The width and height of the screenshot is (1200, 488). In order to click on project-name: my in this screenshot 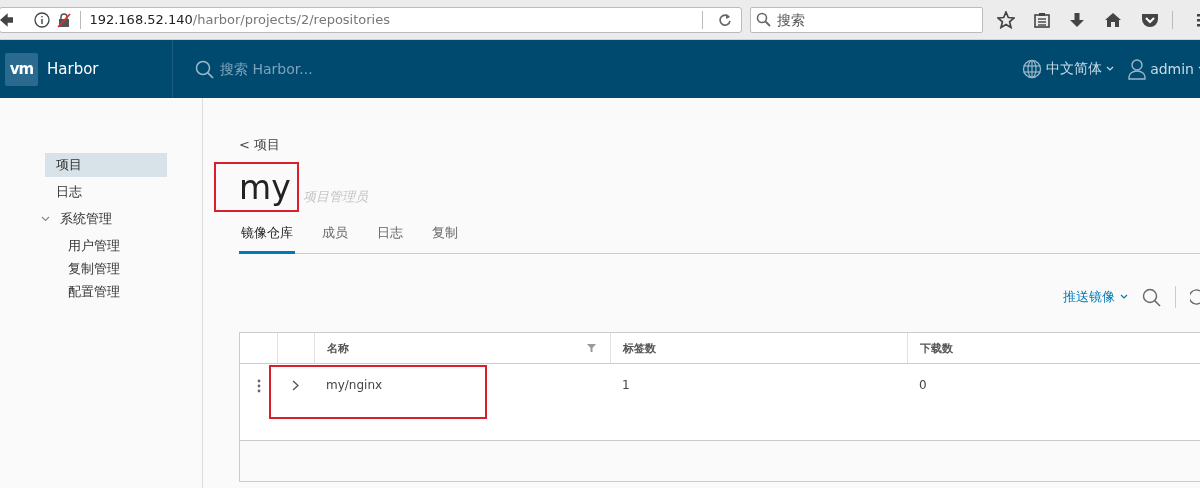, I will do `click(265, 188)`.